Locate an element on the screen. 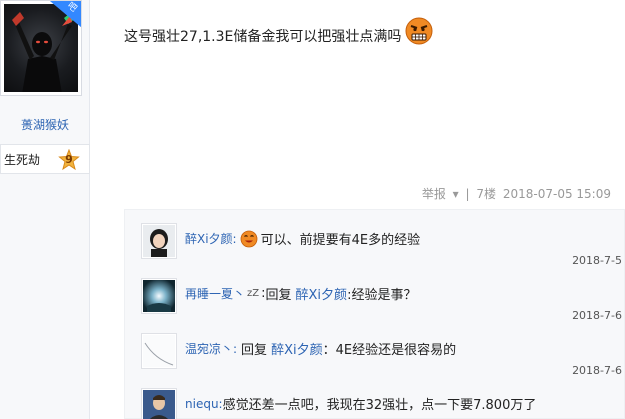  comment-body: niequ: 感觉还差一点吧，我现在32强壮，点一下要7.800万了 is located at coordinates (361, 404).